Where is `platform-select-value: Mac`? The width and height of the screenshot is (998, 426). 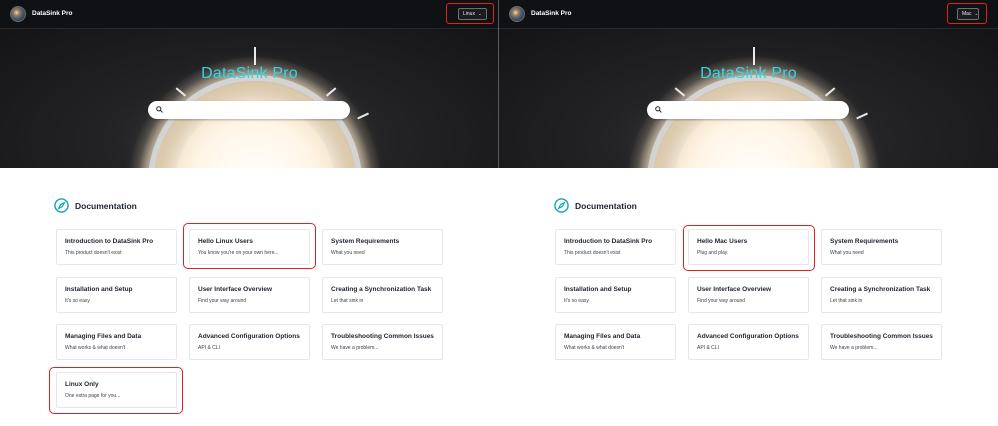
platform-select-value: Mac is located at coordinates (967, 14).